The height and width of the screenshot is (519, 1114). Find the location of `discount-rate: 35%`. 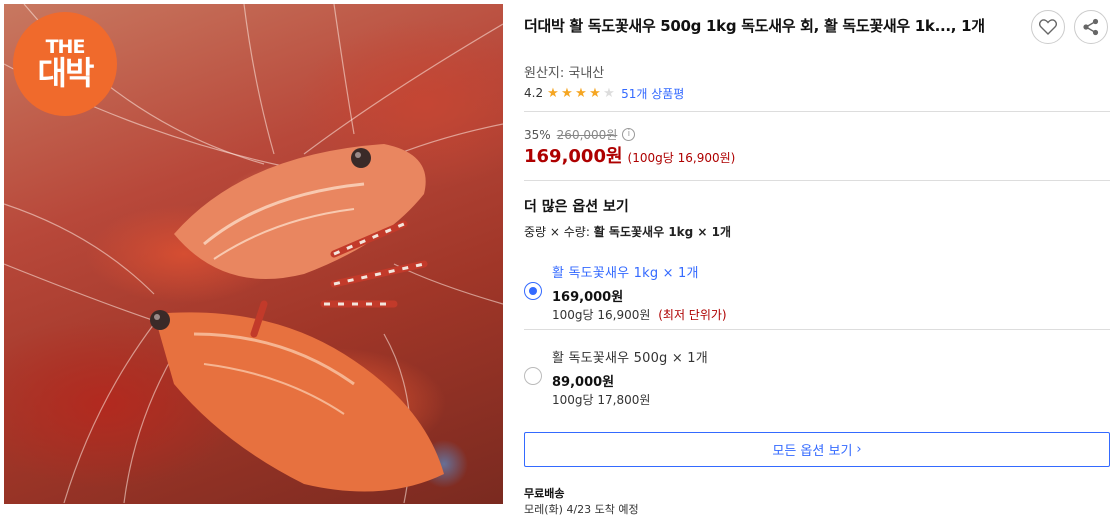

discount-rate: 35% is located at coordinates (537, 134).